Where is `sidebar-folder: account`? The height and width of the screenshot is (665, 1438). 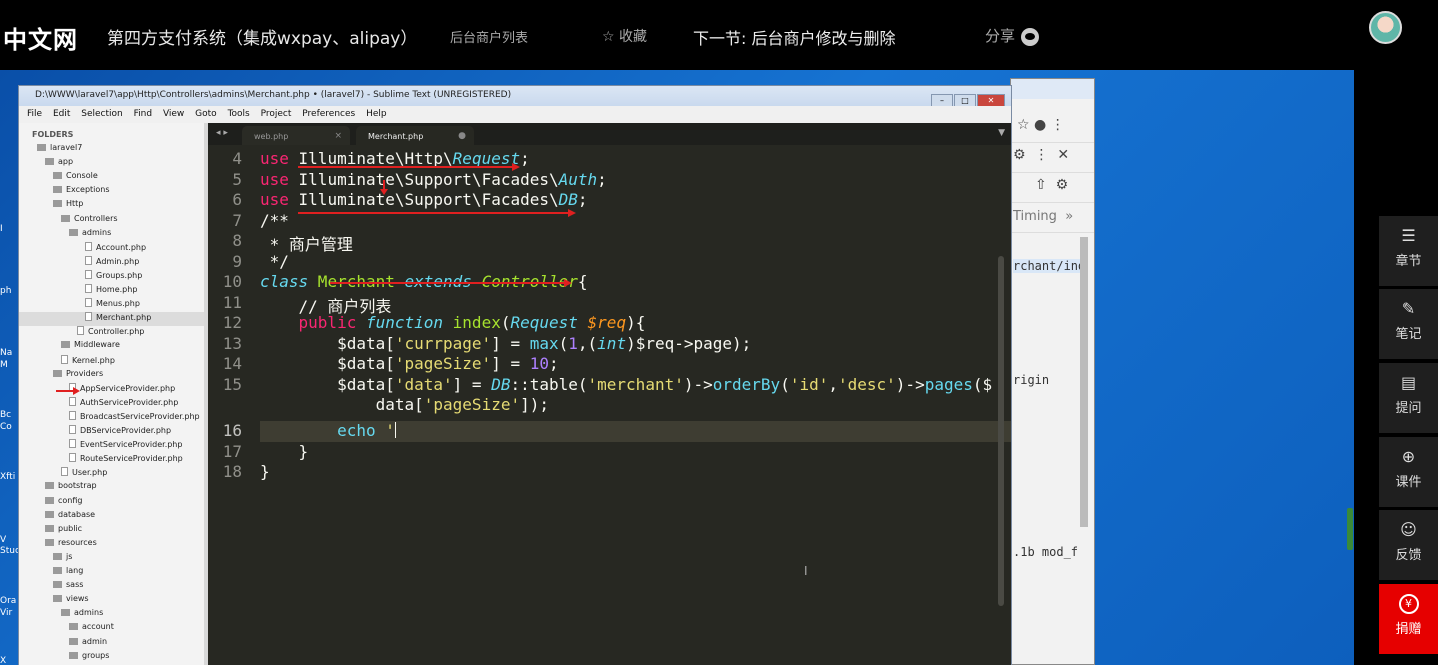
sidebar-folder: account is located at coordinates (111, 629).